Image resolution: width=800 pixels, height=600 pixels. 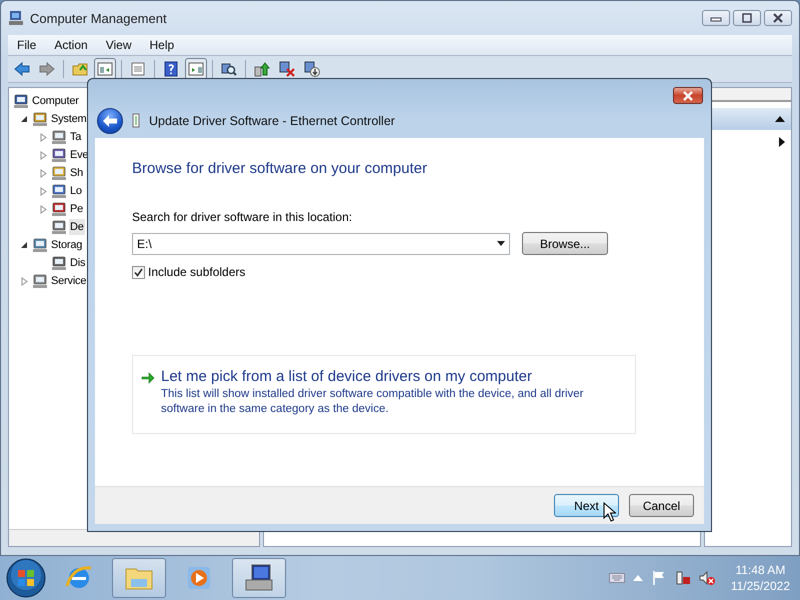 What do you see at coordinates (586, 505) in the screenshot?
I see `next-button: Next` at bounding box center [586, 505].